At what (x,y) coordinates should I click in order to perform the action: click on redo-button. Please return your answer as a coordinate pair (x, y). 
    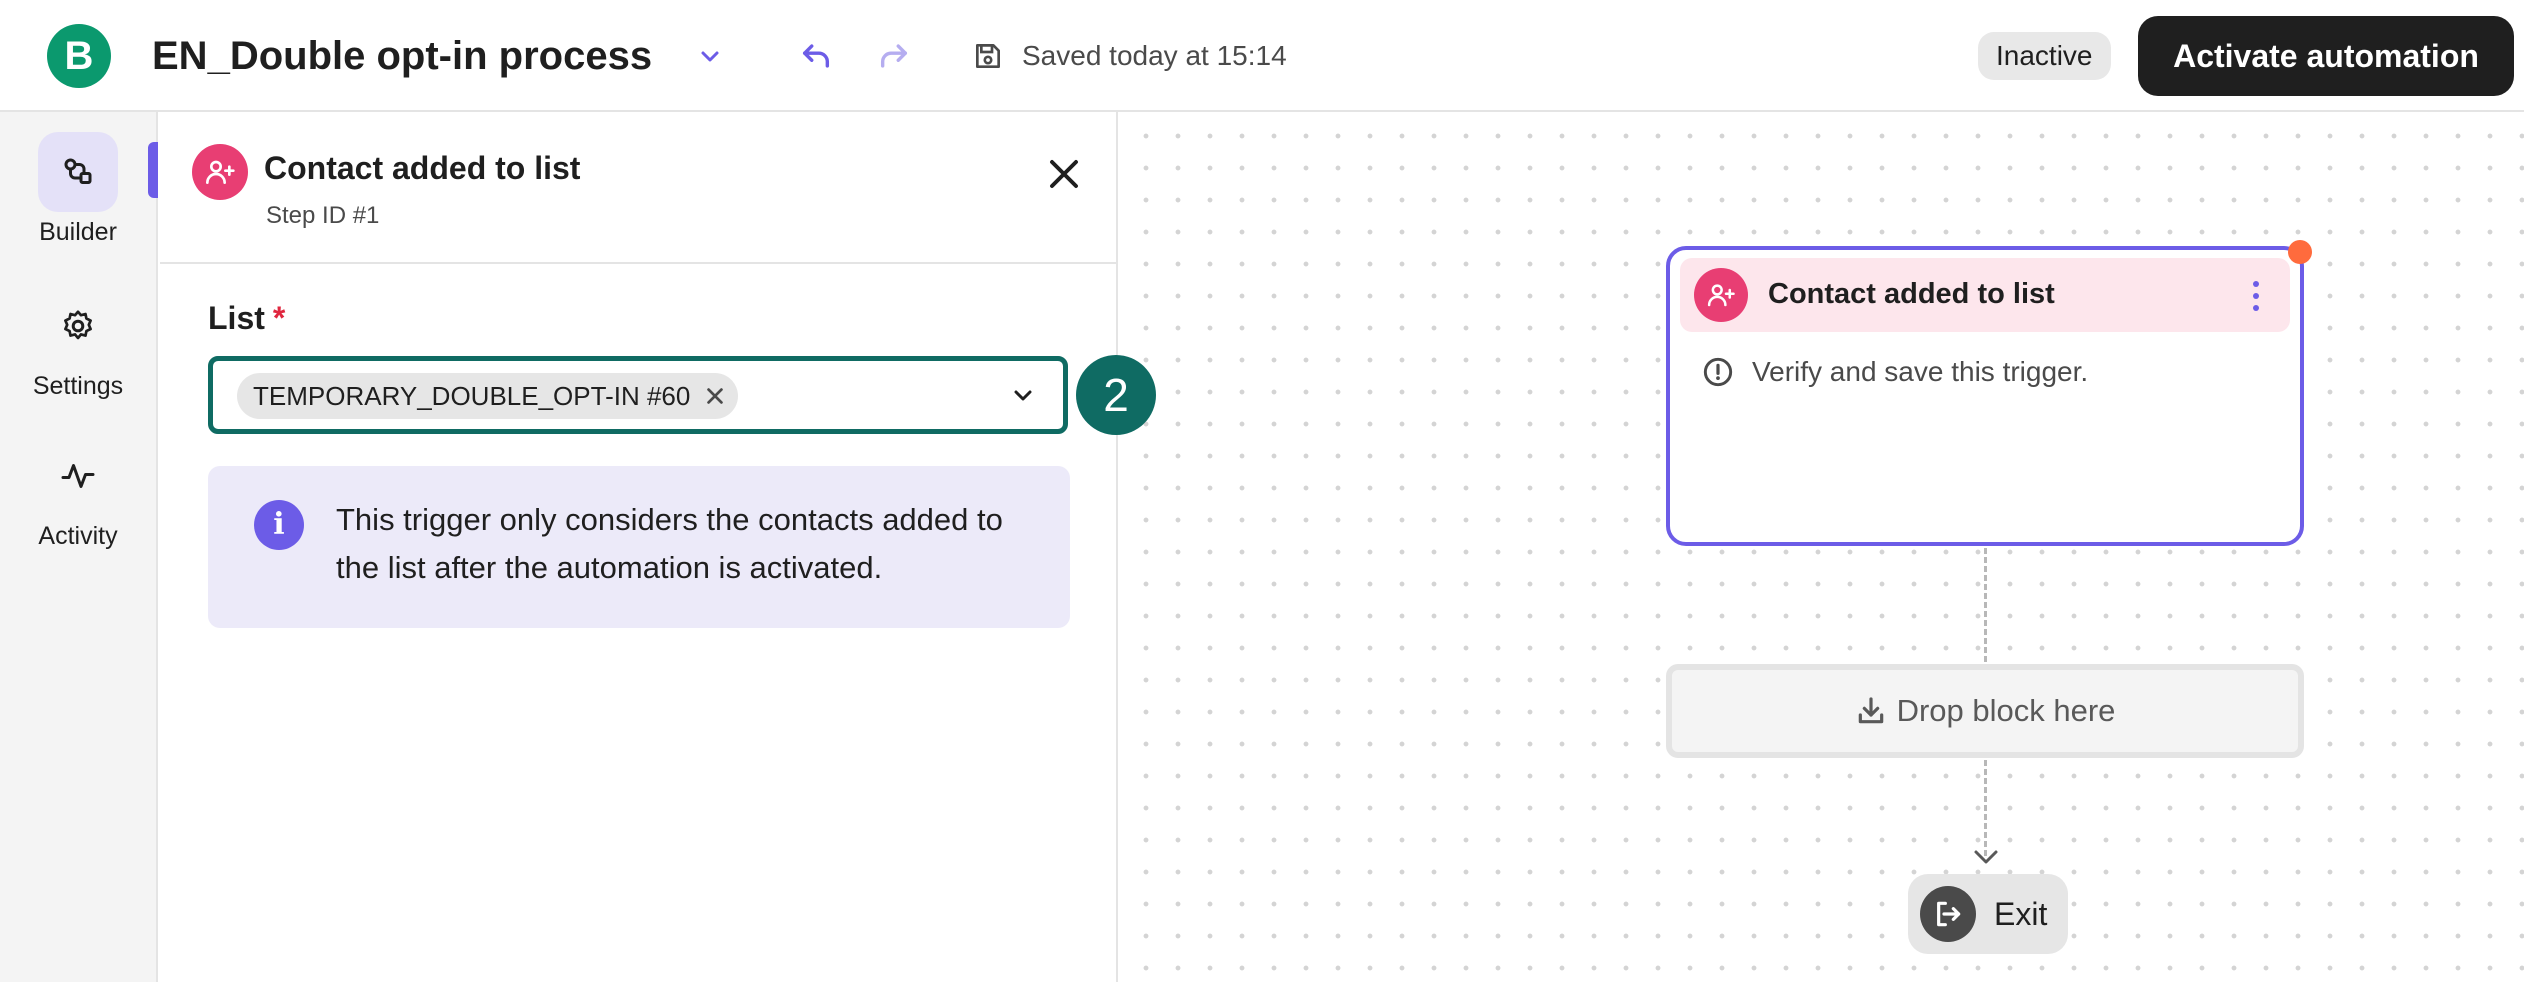
    Looking at the image, I should click on (894, 56).